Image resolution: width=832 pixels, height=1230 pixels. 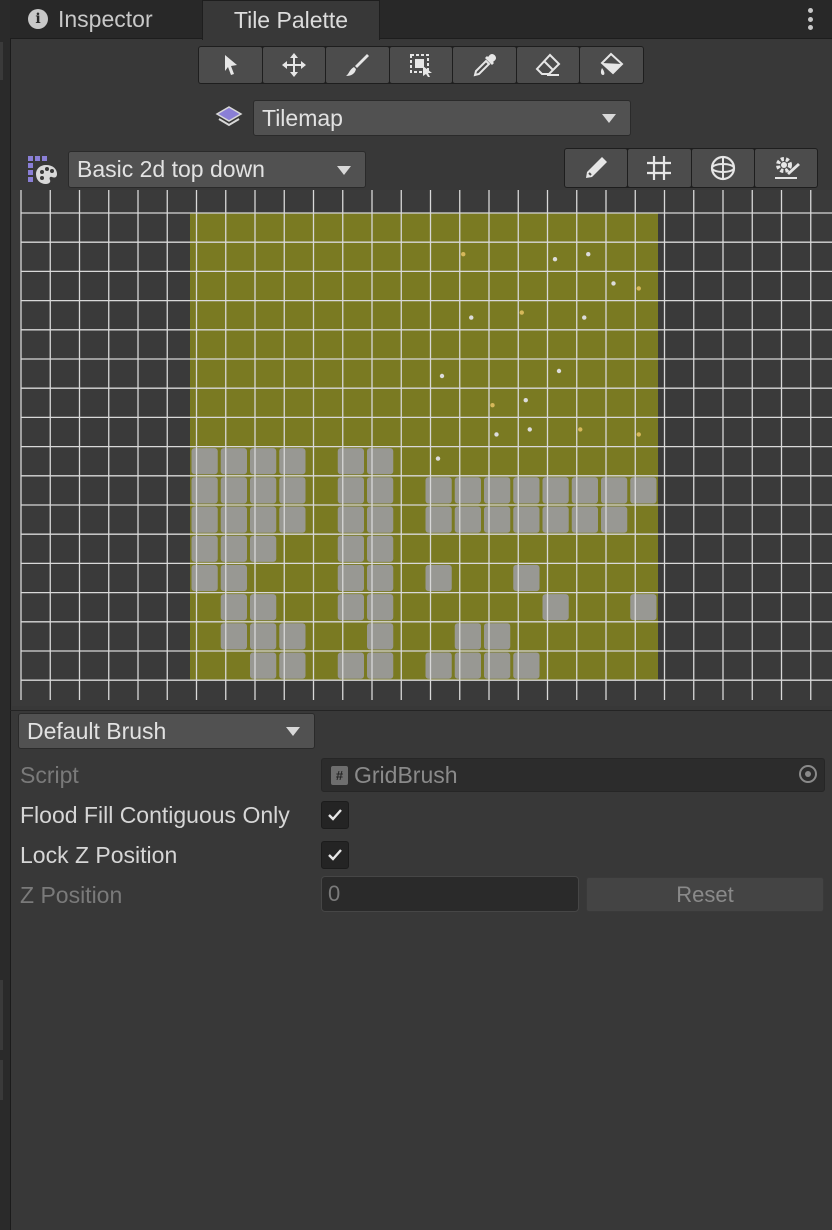 I want to click on box-fill-tool-button, so click(x=421, y=65).